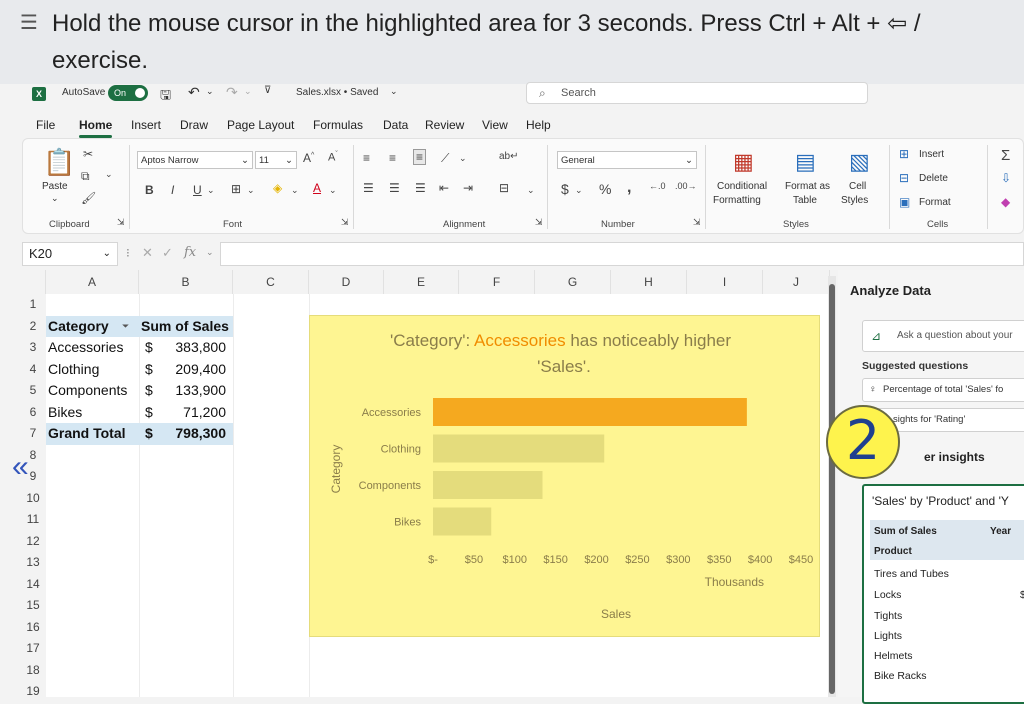 This screenshot has width=1024, height=704. Describe the element at coordinates (394, 91) in the screenshot. I see `file-dropdown-icon: ⌄` at that location.